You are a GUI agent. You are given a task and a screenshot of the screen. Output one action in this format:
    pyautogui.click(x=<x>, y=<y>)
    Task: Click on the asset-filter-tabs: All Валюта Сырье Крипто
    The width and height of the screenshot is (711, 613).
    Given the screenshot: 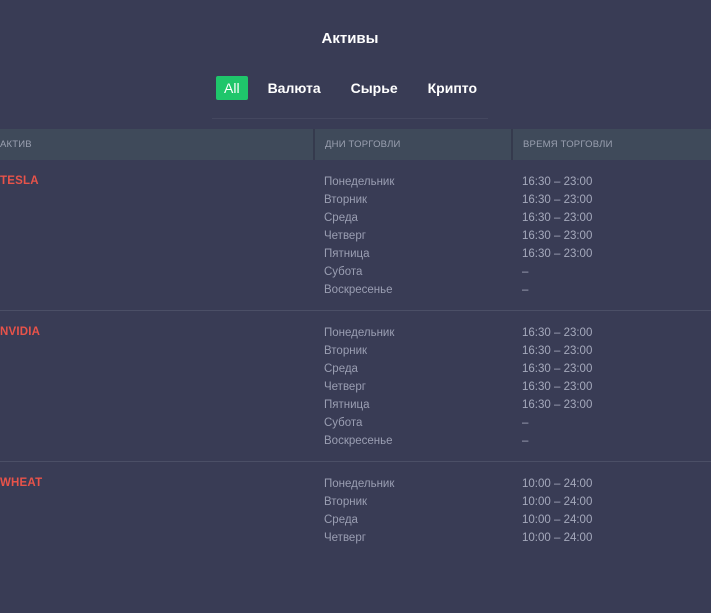 What is the action you would take?
    pyautogui.click(x=346, y=88)
    